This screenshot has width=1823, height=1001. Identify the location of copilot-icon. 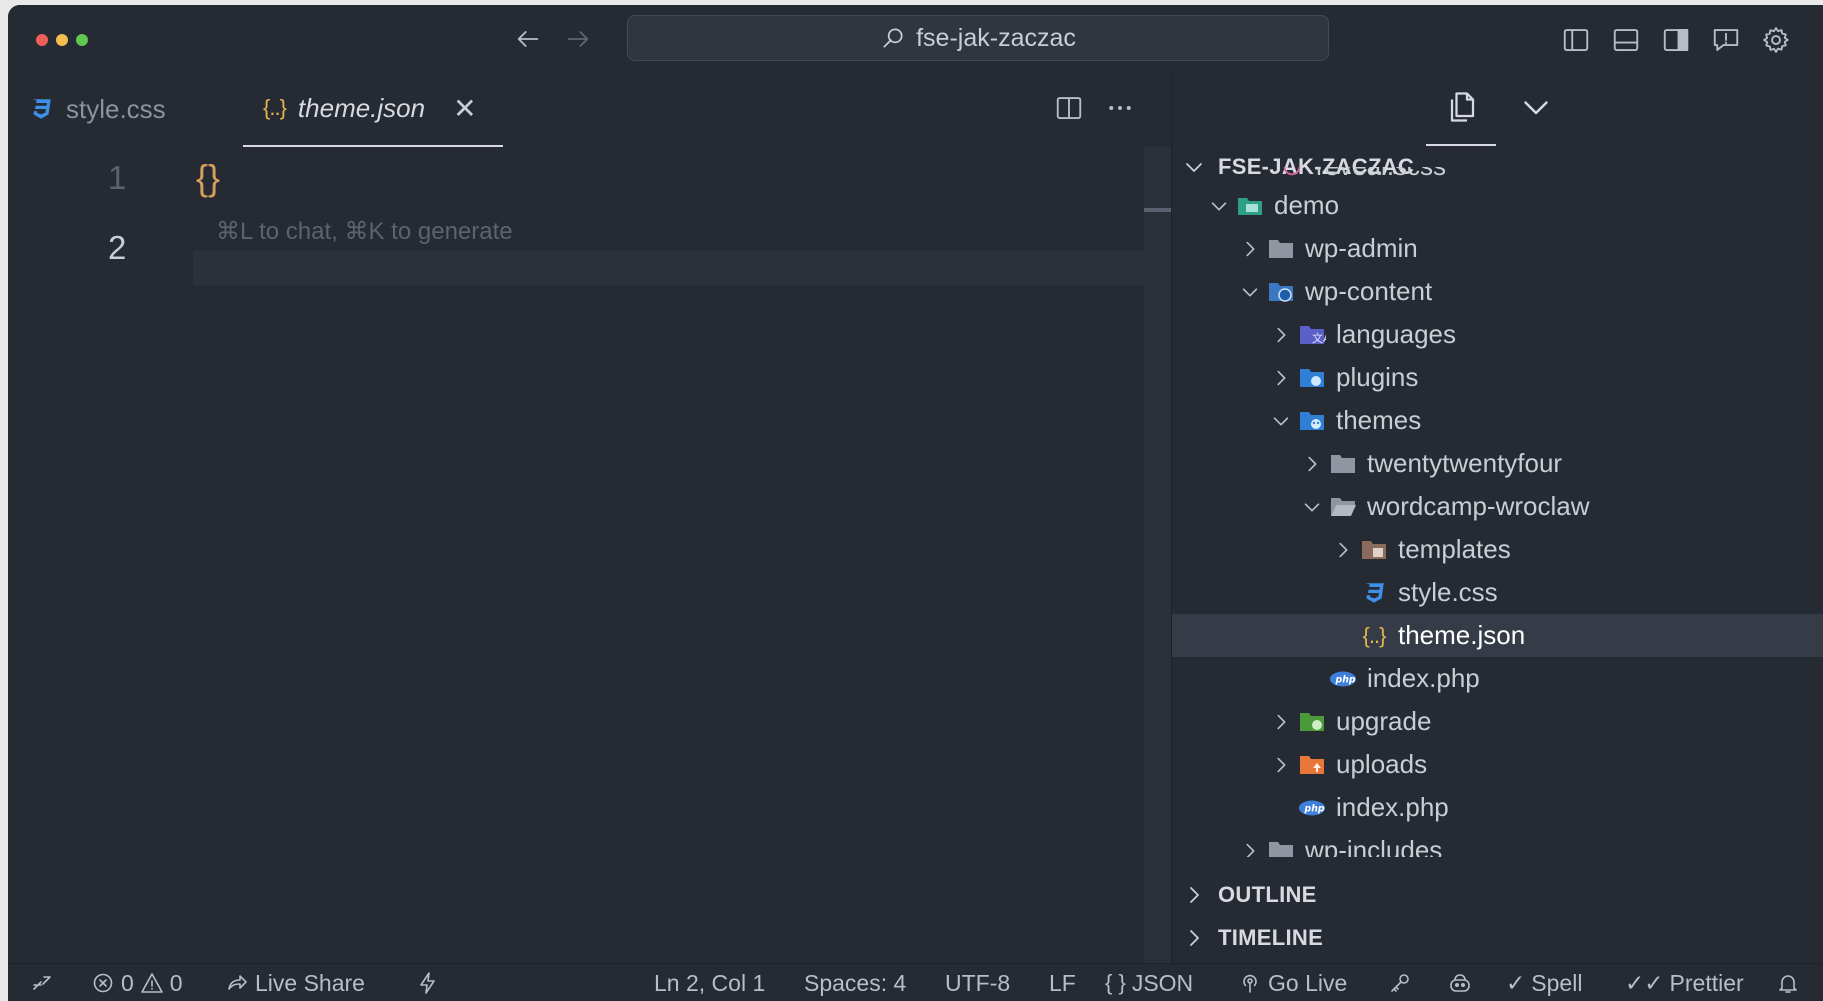
(1460, 983).